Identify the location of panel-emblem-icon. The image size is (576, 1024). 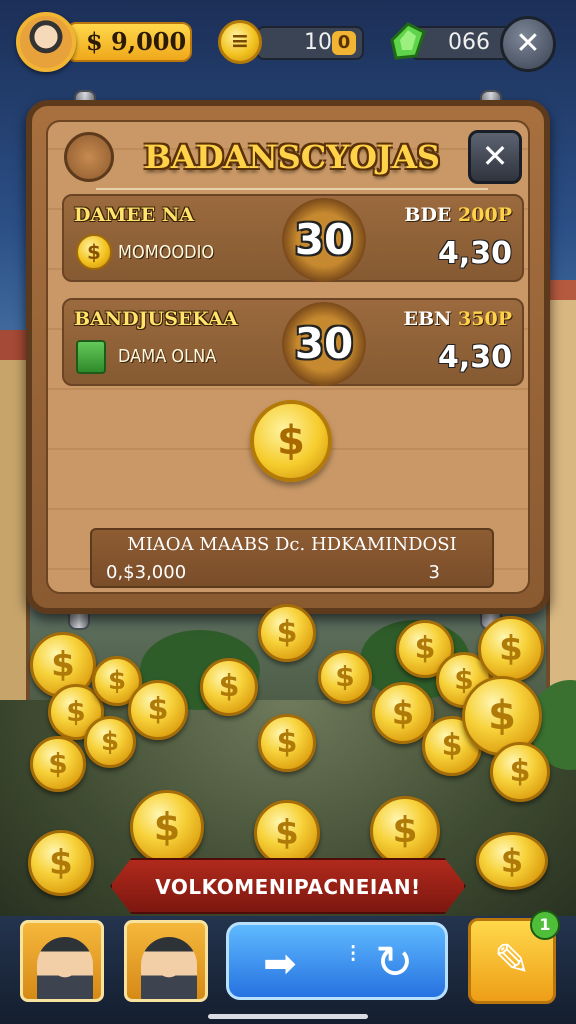
(89, 157).